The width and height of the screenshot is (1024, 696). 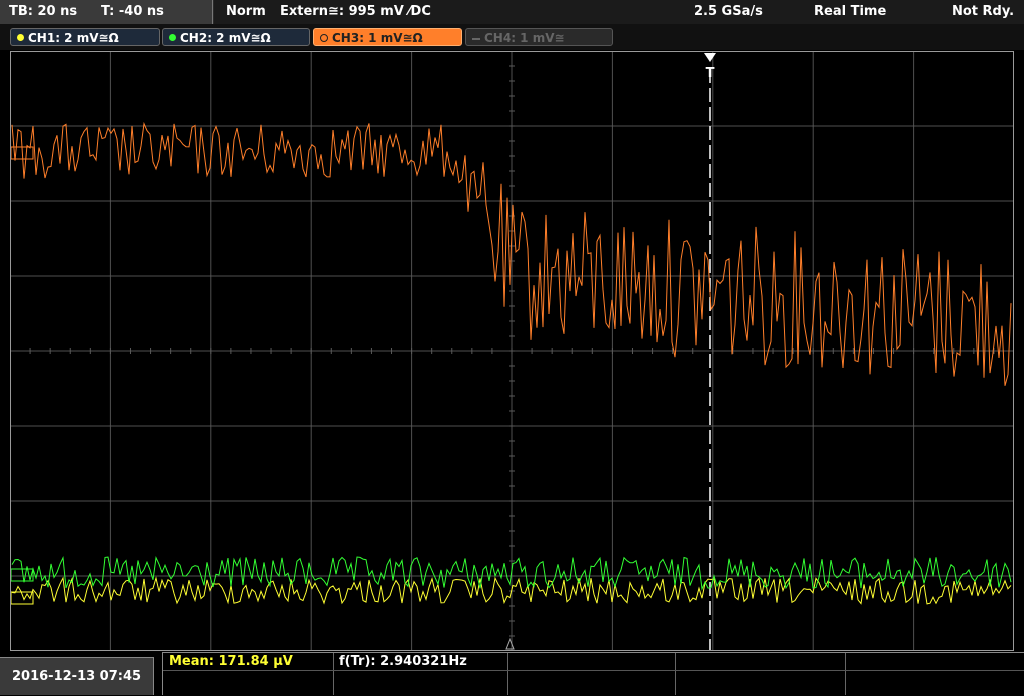 What do you see at coordinates (476, 38) in the screenshot?
I see `channel-4-indicator-icon` at bounding box center [476, 38].